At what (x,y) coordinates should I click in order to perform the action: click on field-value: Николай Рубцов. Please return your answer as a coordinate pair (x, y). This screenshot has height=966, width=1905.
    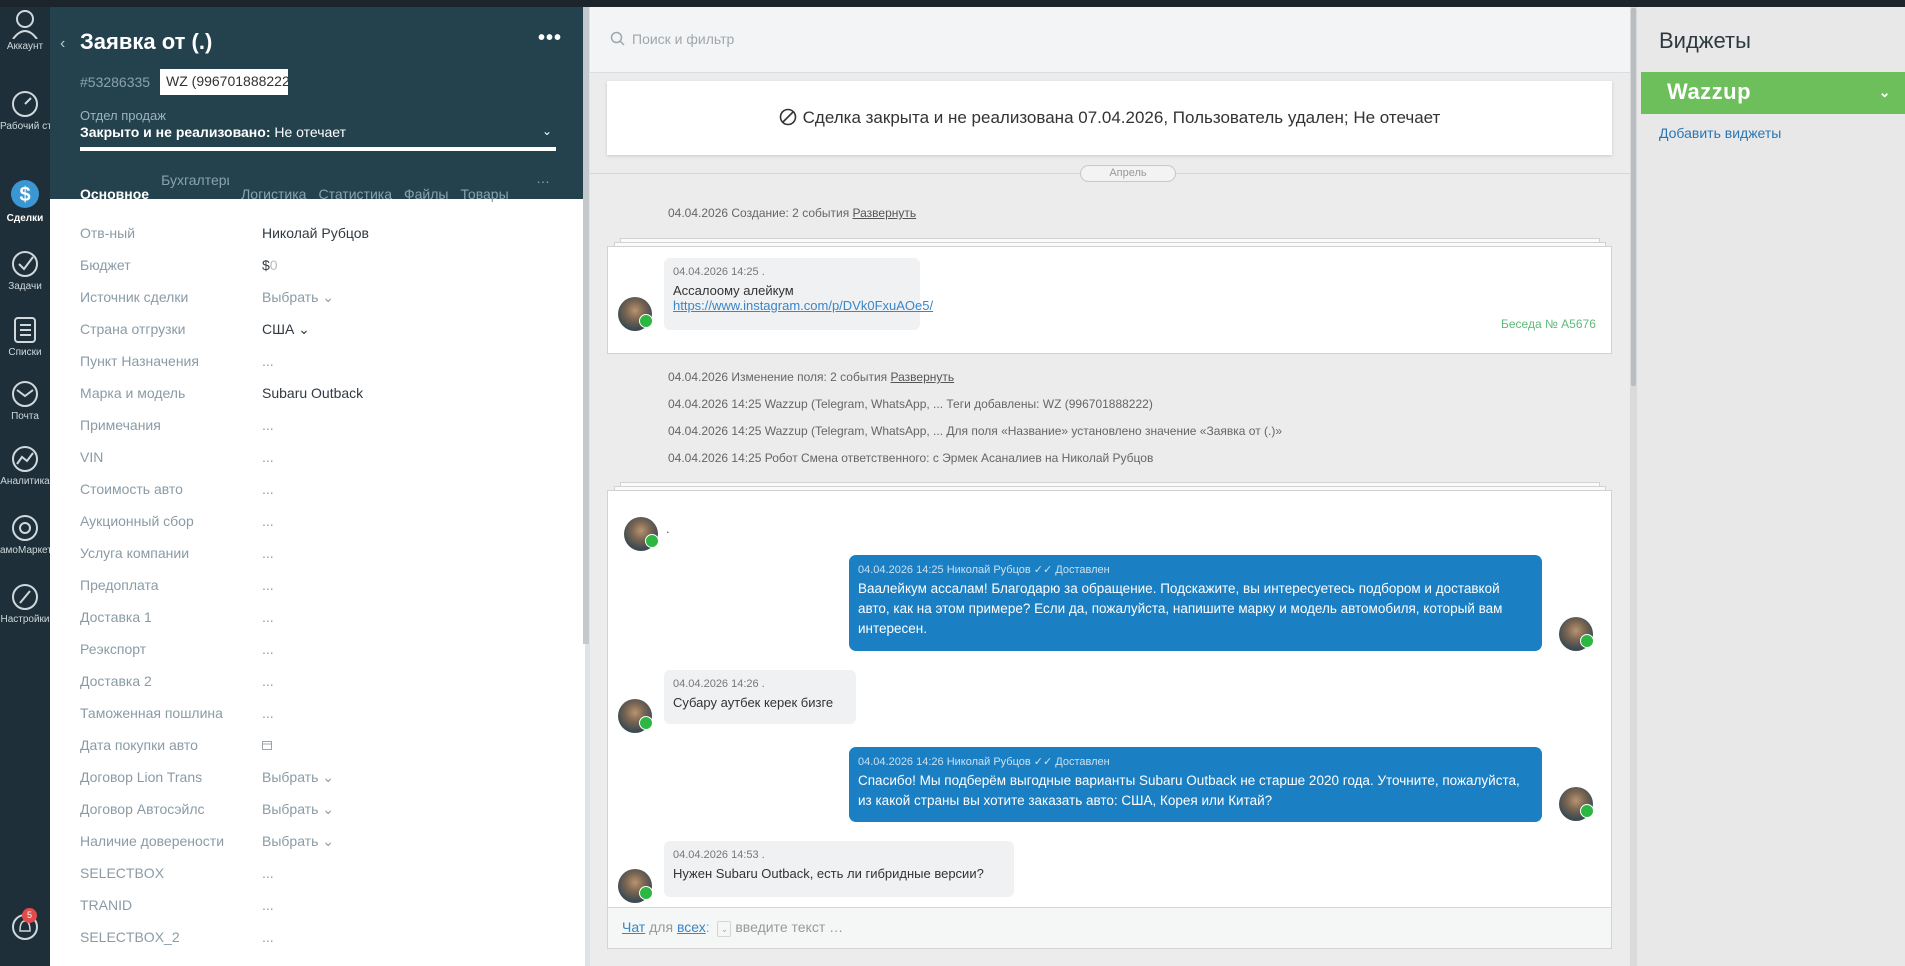
    Looking at the image, I should click on (315, 233).